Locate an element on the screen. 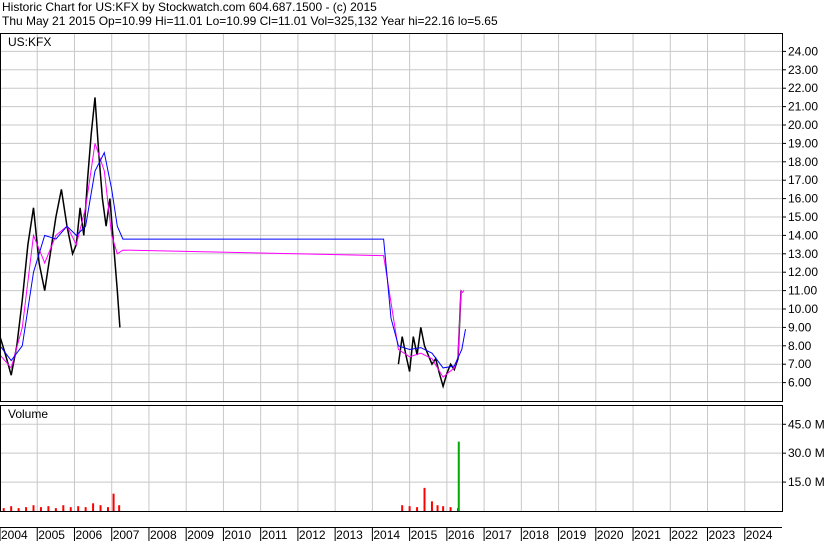 This screenshot has width=830, height=543. x-tick-label: 2022 is located at coordinates (684, 535).